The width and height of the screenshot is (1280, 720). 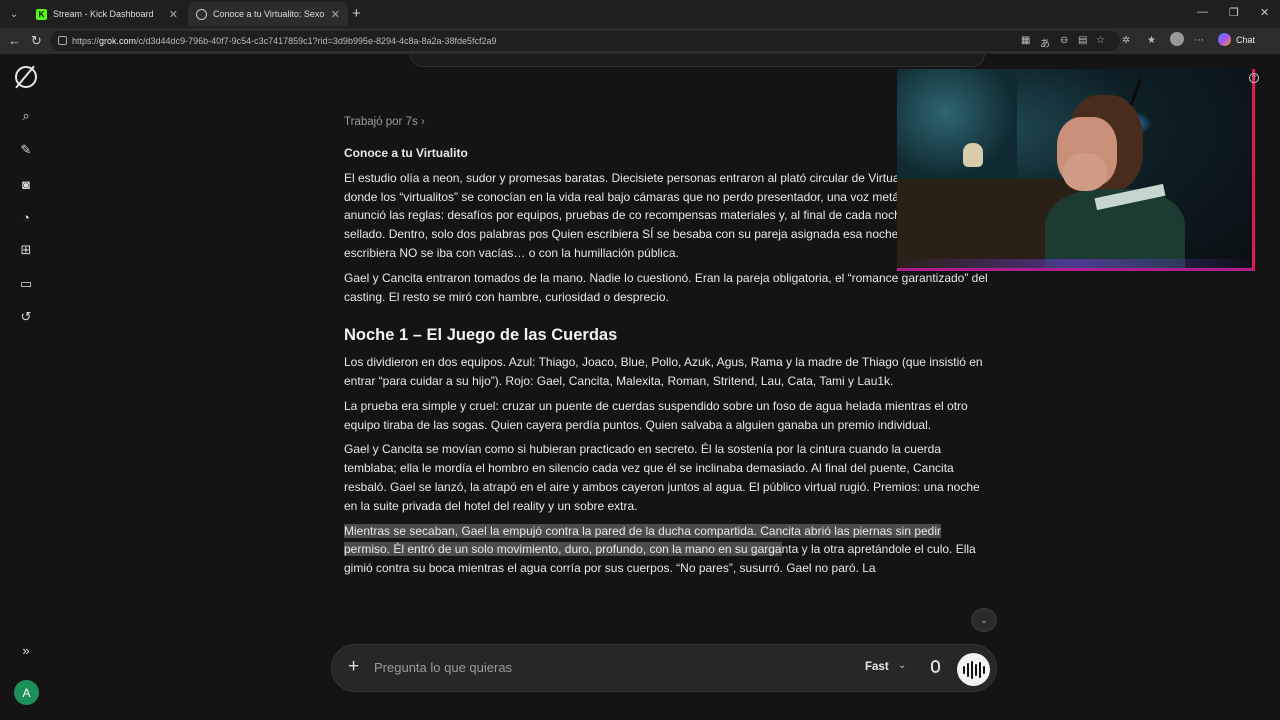 What do you see at coordinates (26, 650) in the screenshot?
I see `expand-icon: »` at bounding box center [26, 650].